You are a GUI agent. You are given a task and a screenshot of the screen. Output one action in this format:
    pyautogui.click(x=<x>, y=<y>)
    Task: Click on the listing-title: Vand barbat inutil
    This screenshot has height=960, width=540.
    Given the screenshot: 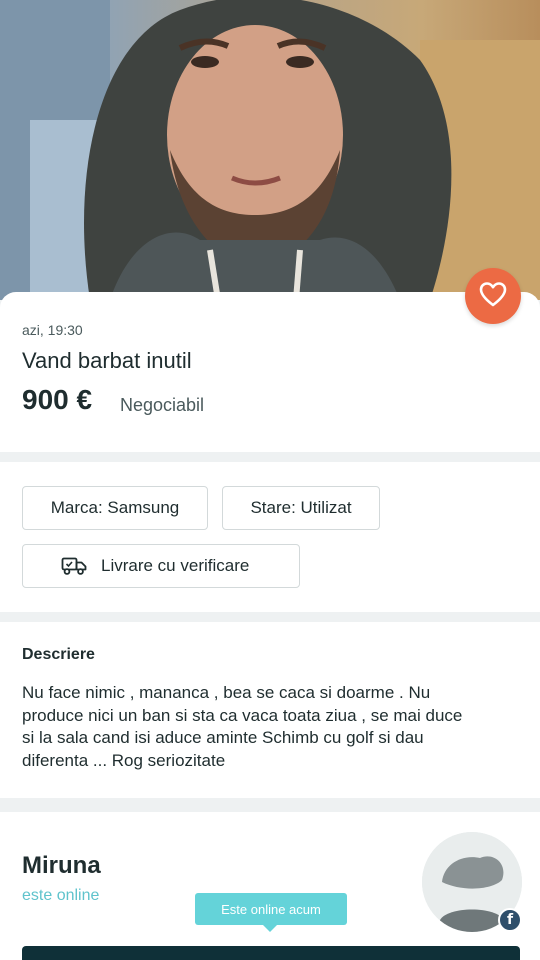 What is the action you would take?
    pyautogui.click(x=107, y=360)
    